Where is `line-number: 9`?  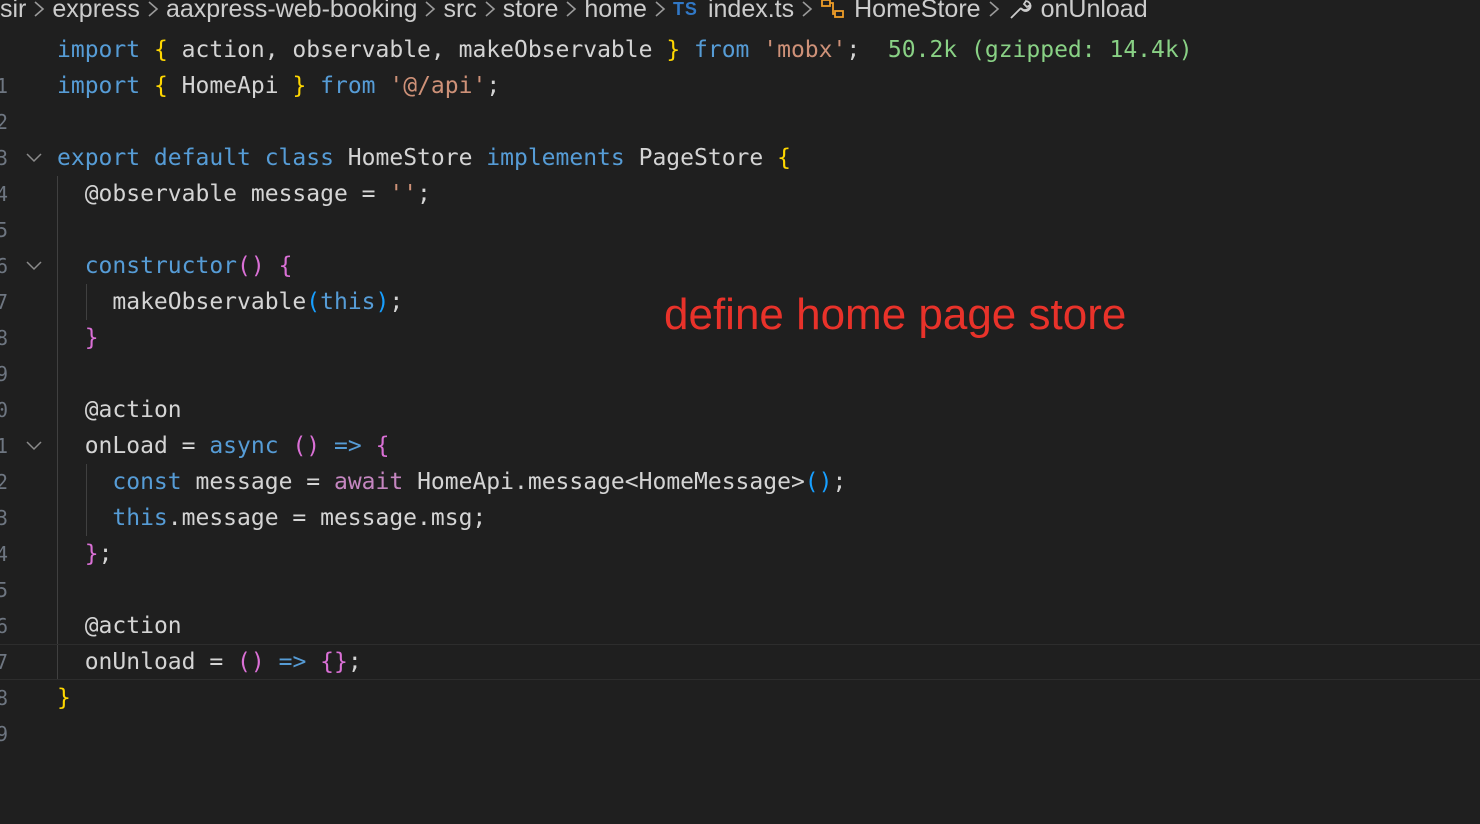
line-number: 9 is located at coordinates (4, 734).